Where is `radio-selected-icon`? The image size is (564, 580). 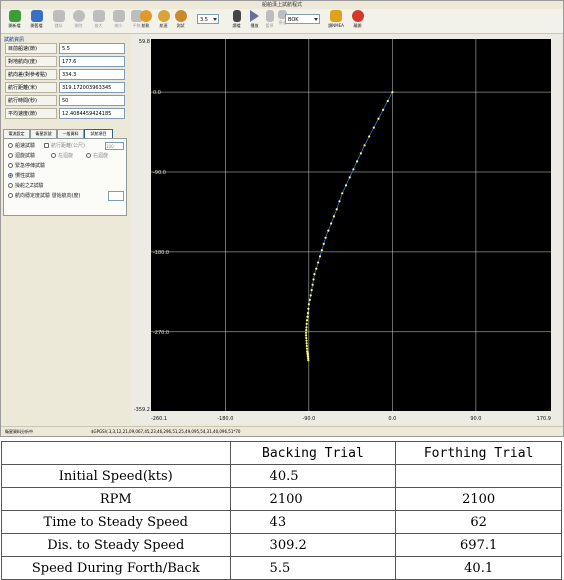
radio-selected-icon is located at coordinates (10, 175).